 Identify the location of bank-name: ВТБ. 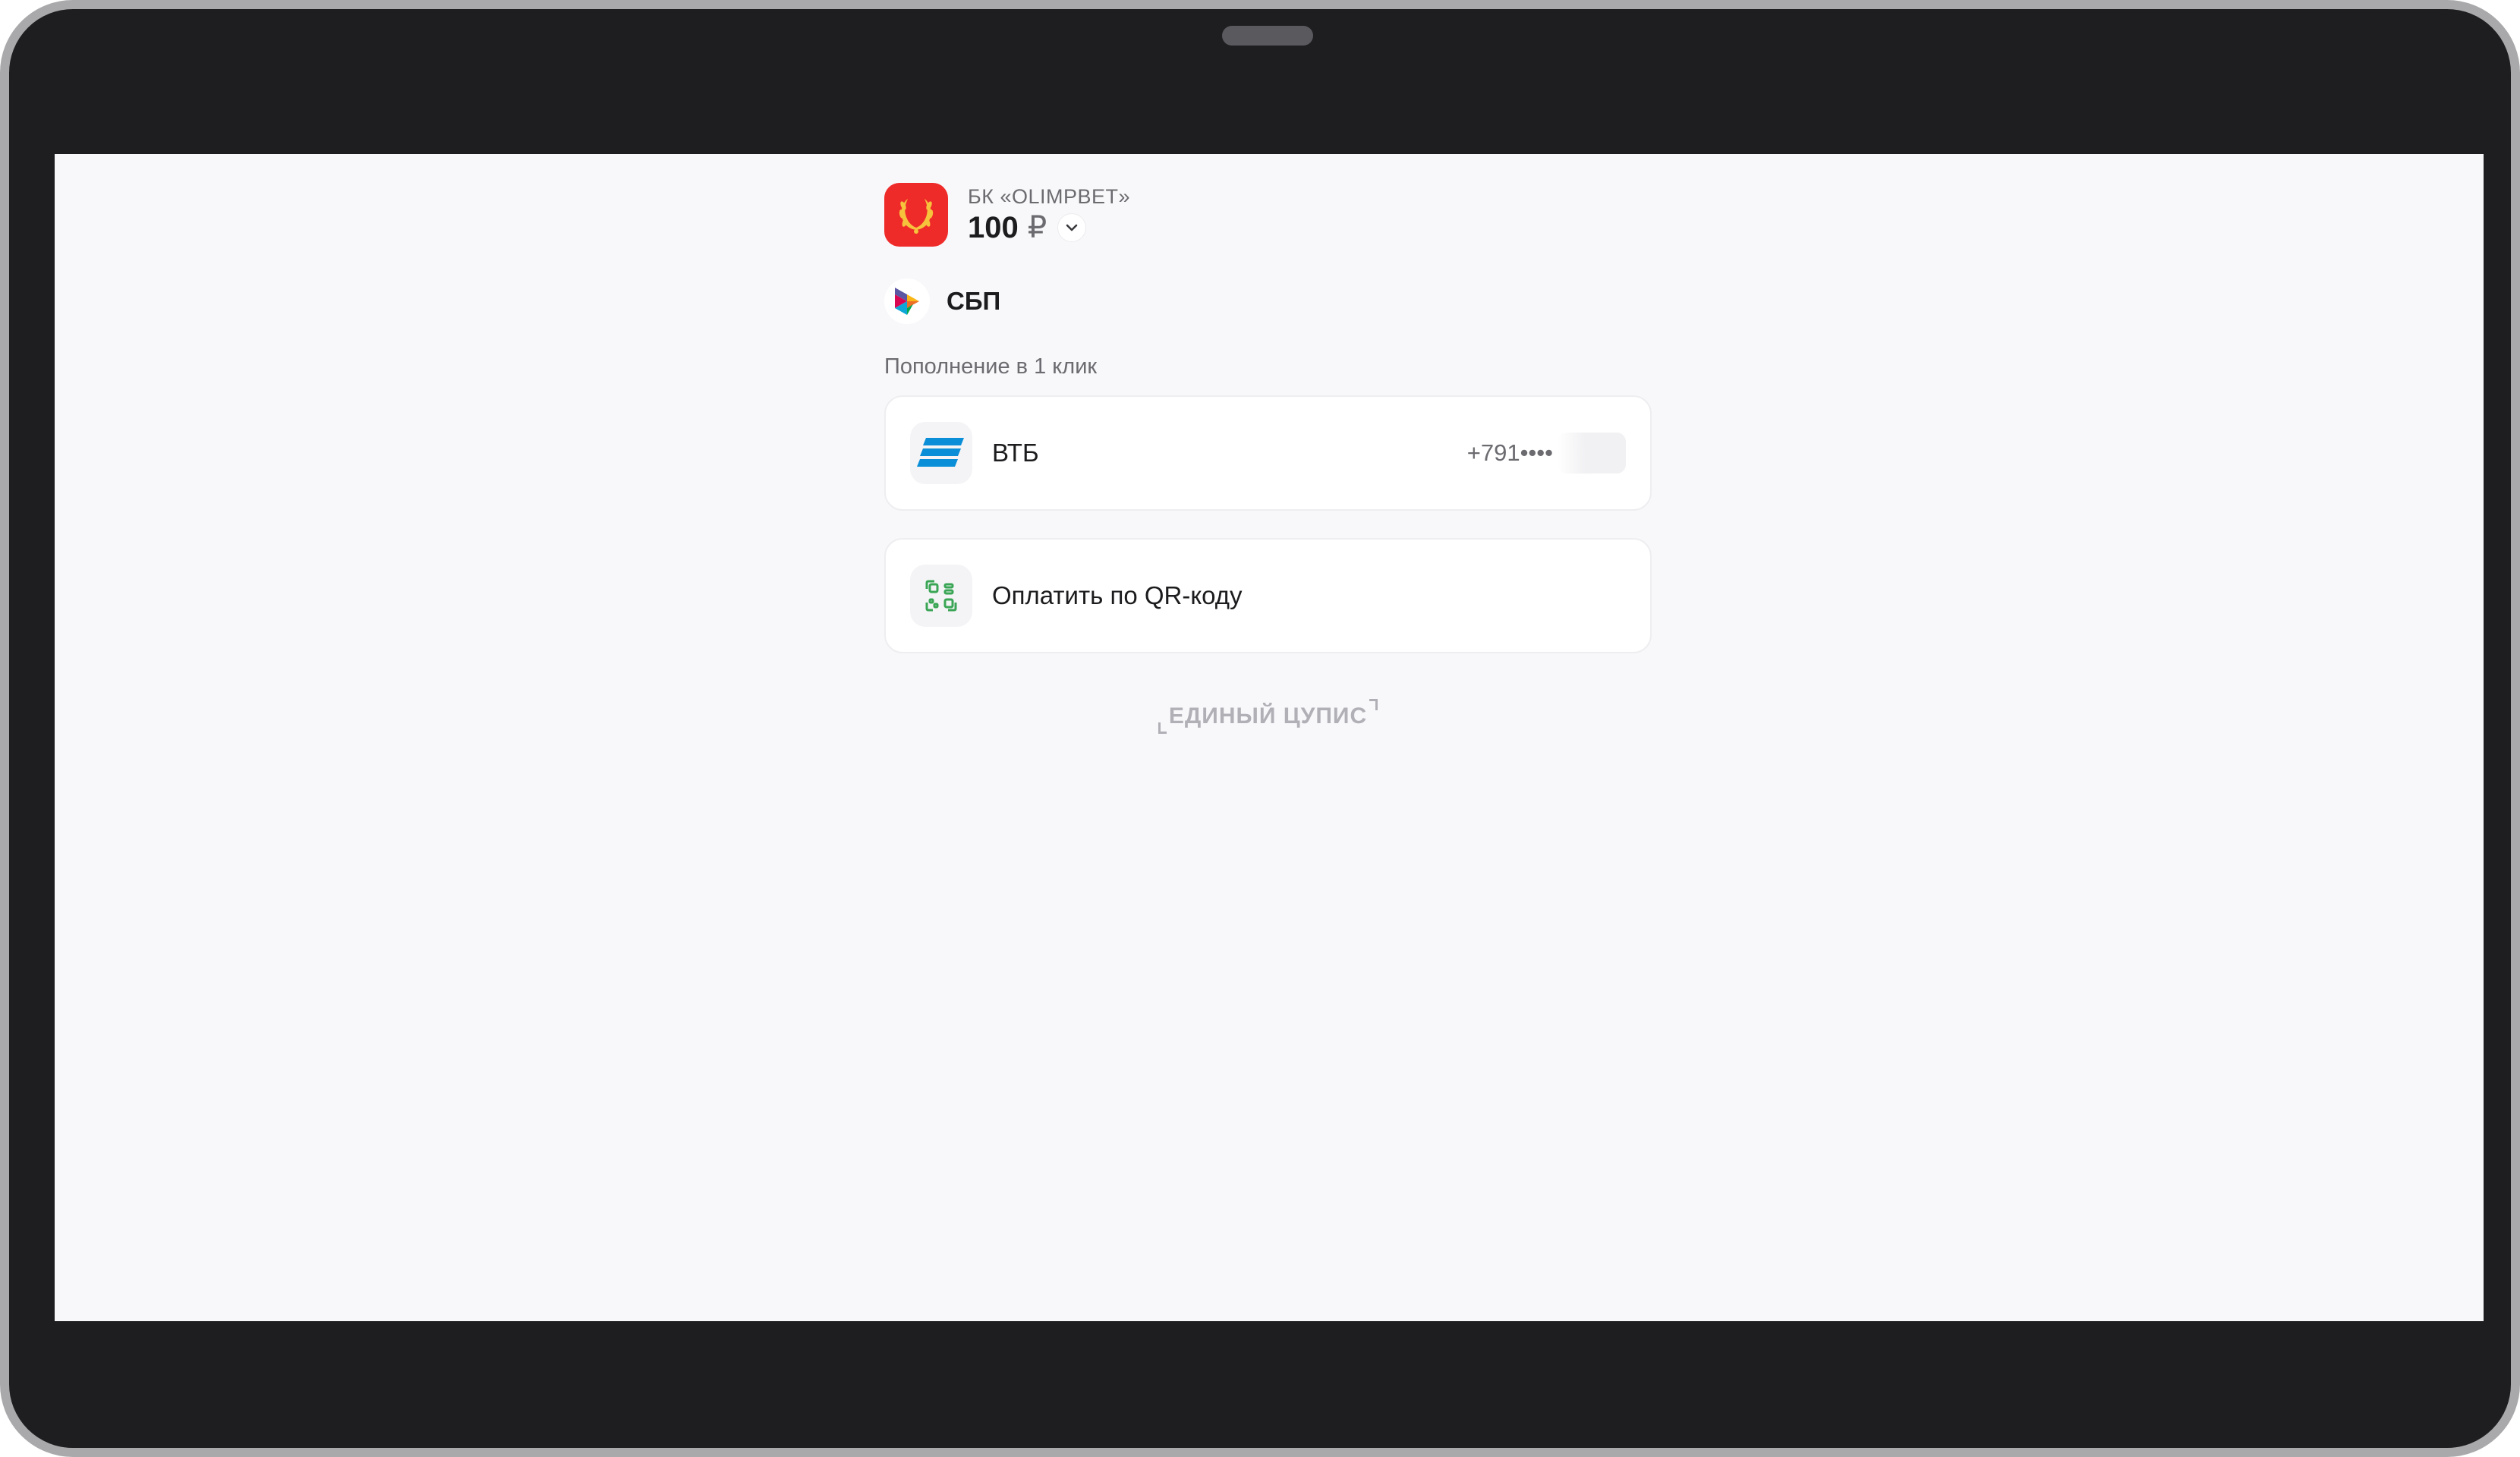
(1015, 453).